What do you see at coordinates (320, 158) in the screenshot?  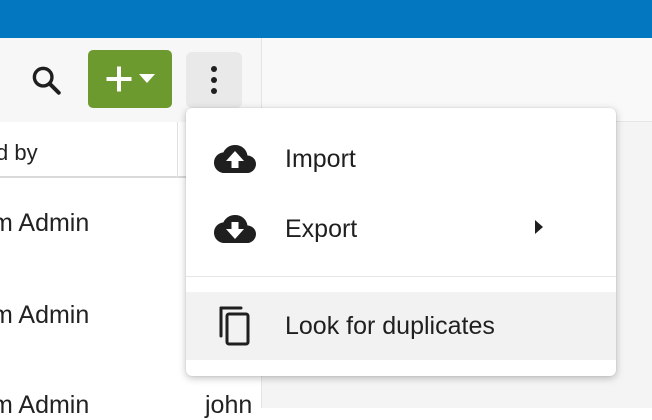 I see `menu-item-label: Import` at bounding box center [320, 158].